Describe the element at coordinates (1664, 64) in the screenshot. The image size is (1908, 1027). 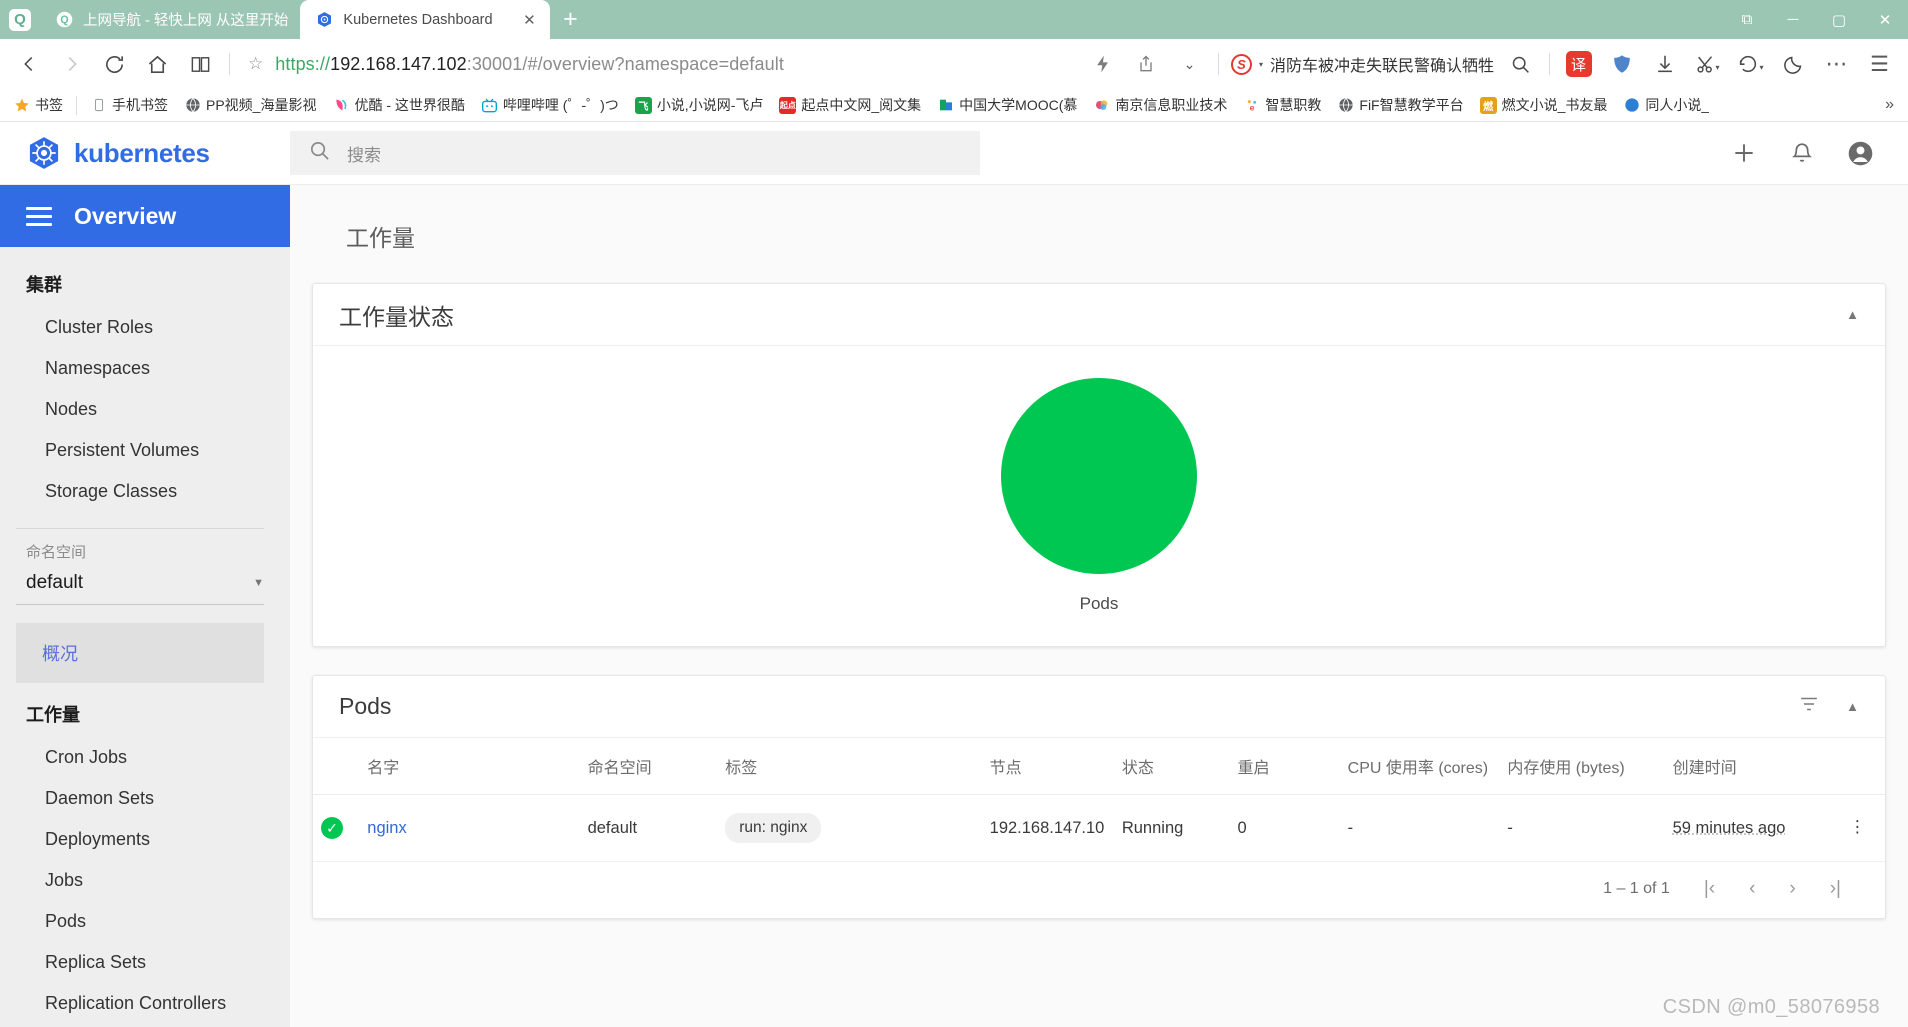
I see `download-icon` at that location.